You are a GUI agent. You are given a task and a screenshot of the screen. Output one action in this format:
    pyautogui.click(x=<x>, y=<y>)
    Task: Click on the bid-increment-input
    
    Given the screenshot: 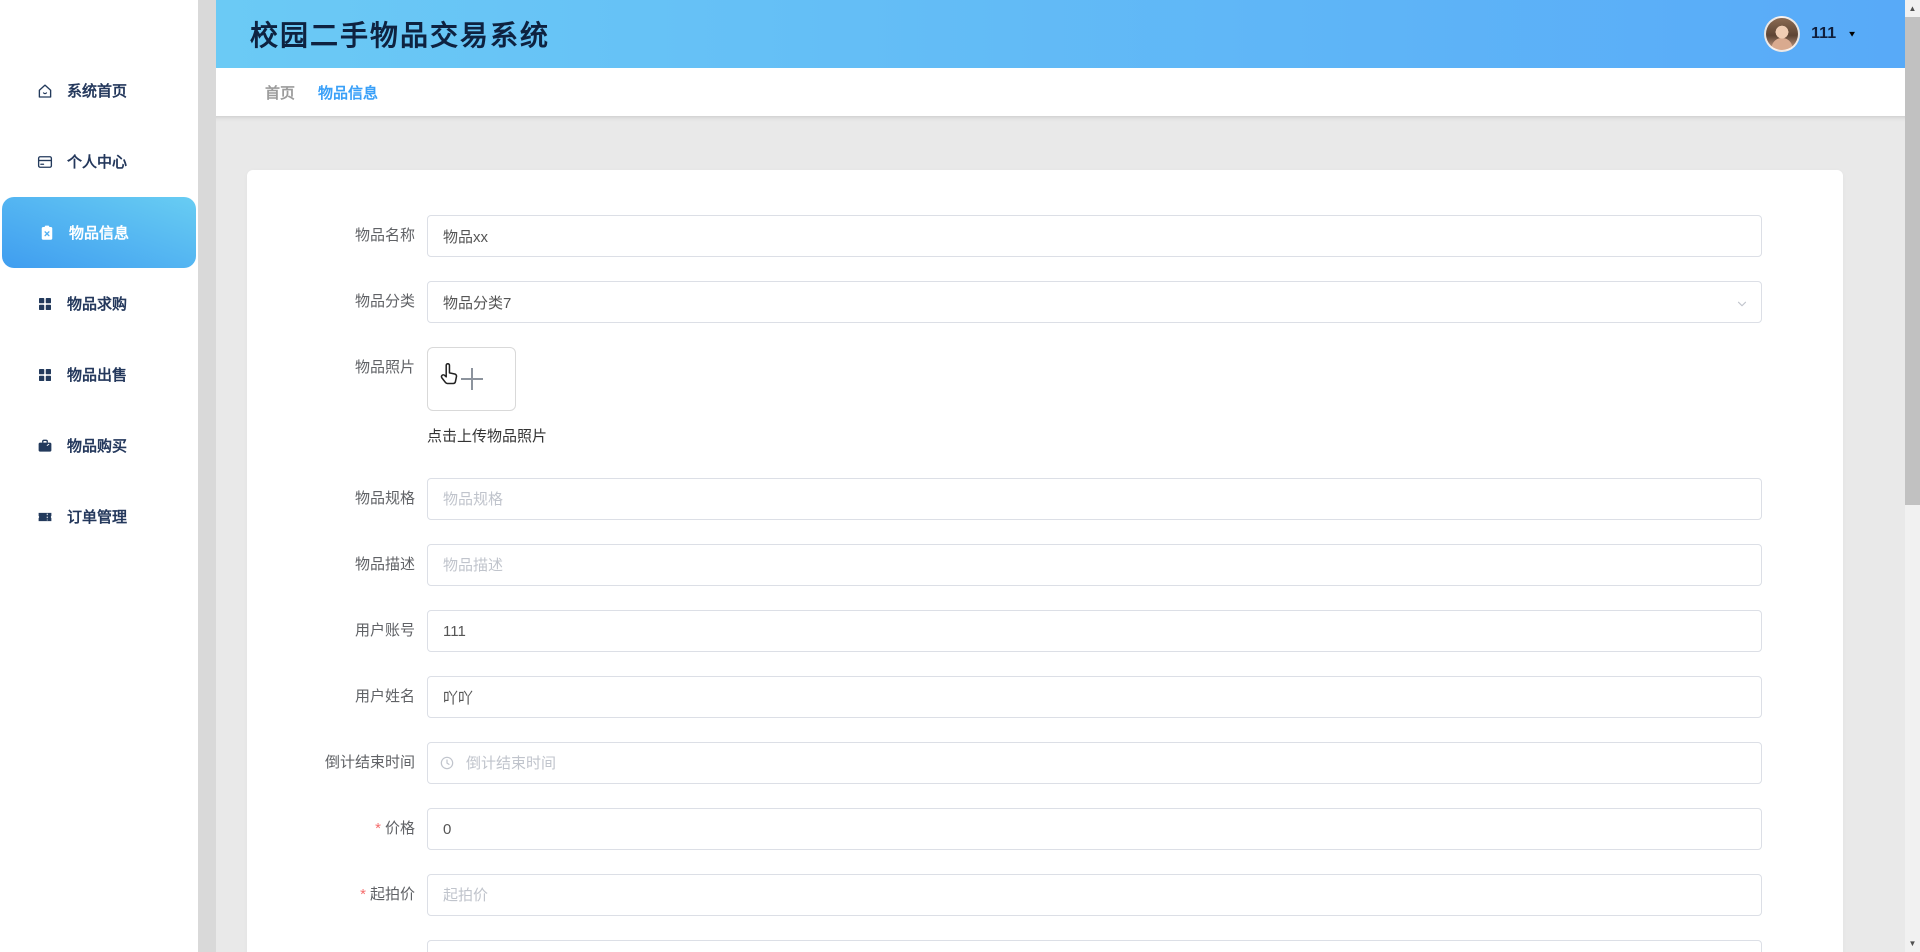 What is the action you would take?
    pyautogui.click(x=1094, y=946)
    